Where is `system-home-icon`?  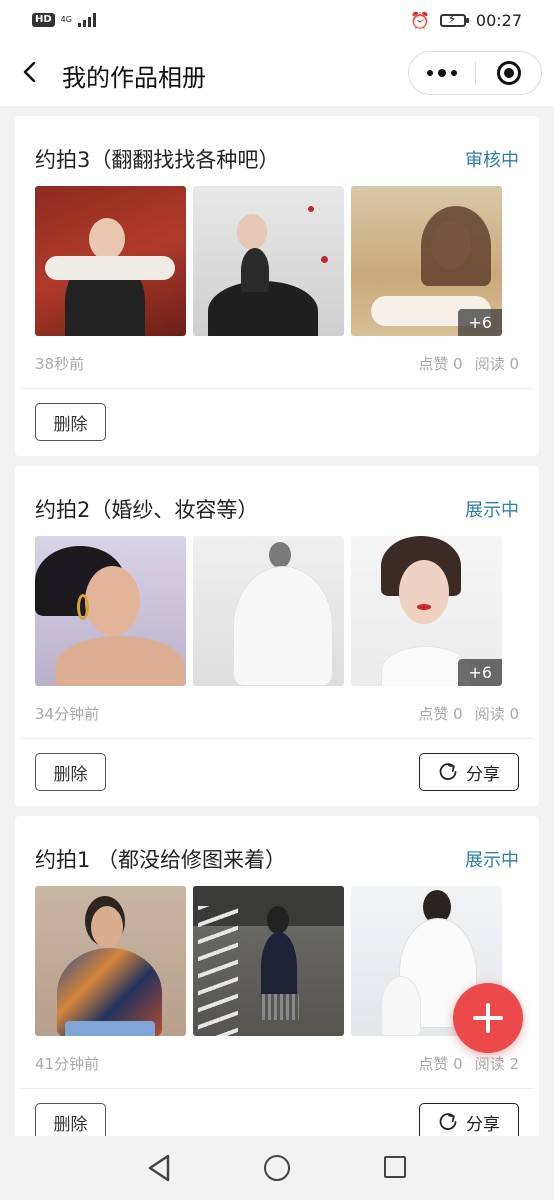 system-home-icon is located at coordinates (277, 1168).